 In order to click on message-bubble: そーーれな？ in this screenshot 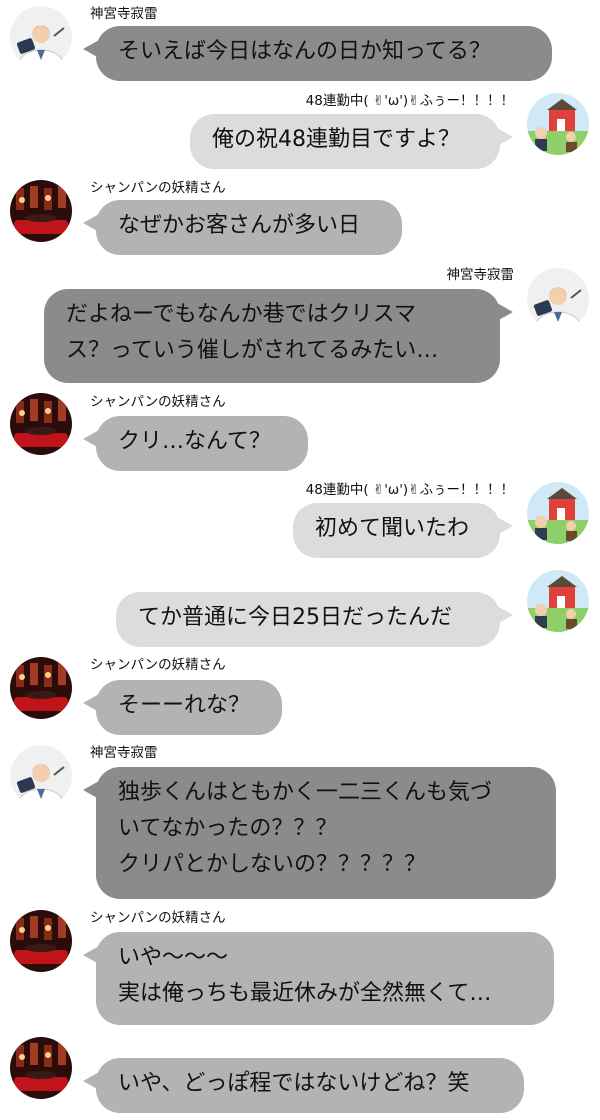, I will do `click(182, 707)`.